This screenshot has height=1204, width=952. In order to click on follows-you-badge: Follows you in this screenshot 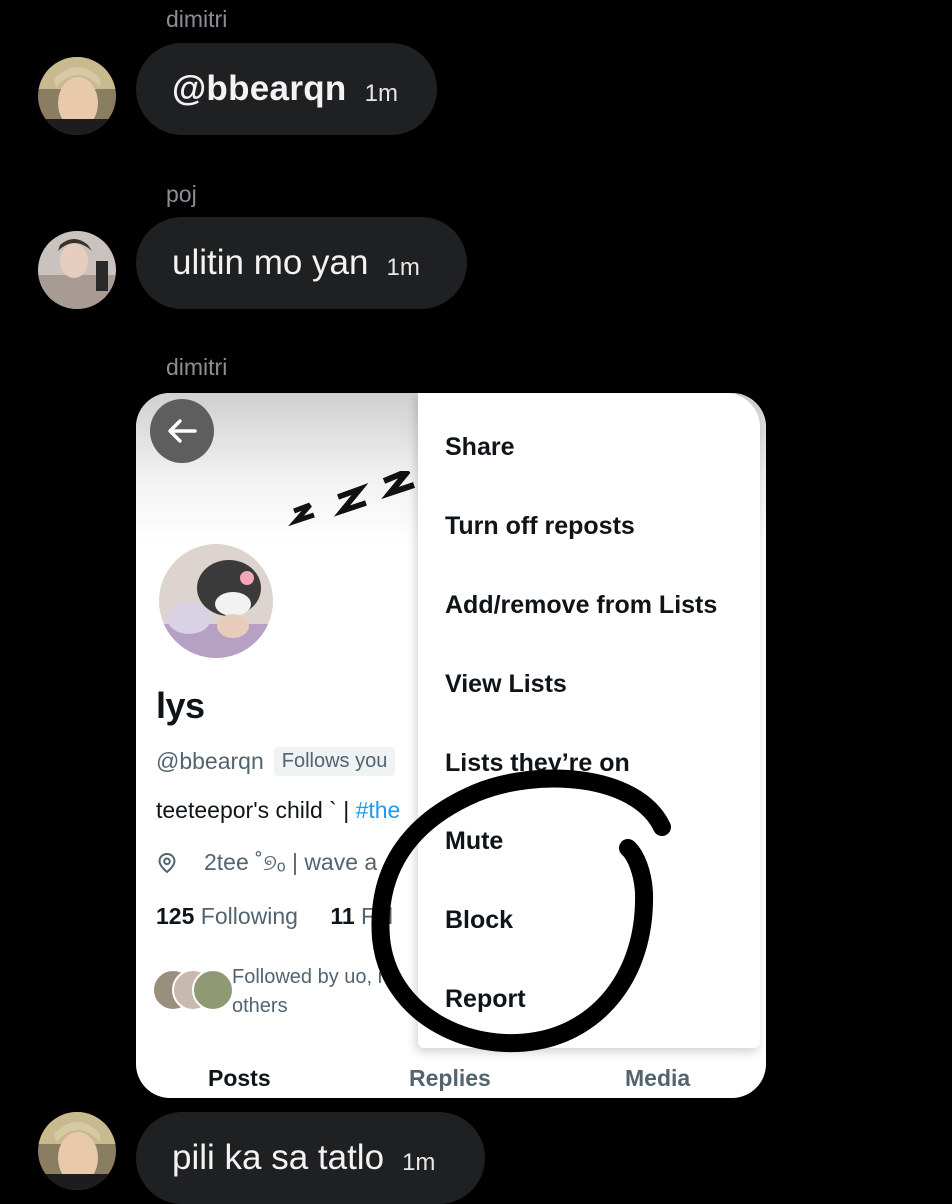, I will do `click(334, 761)`.